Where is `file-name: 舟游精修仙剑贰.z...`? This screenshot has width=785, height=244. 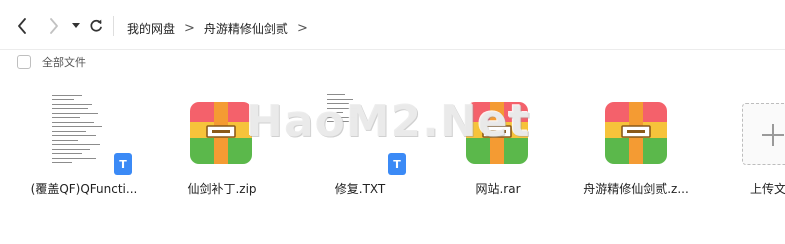
file-name: 舟游精修仙剑贰.z... is located at coordinates (636, 189).